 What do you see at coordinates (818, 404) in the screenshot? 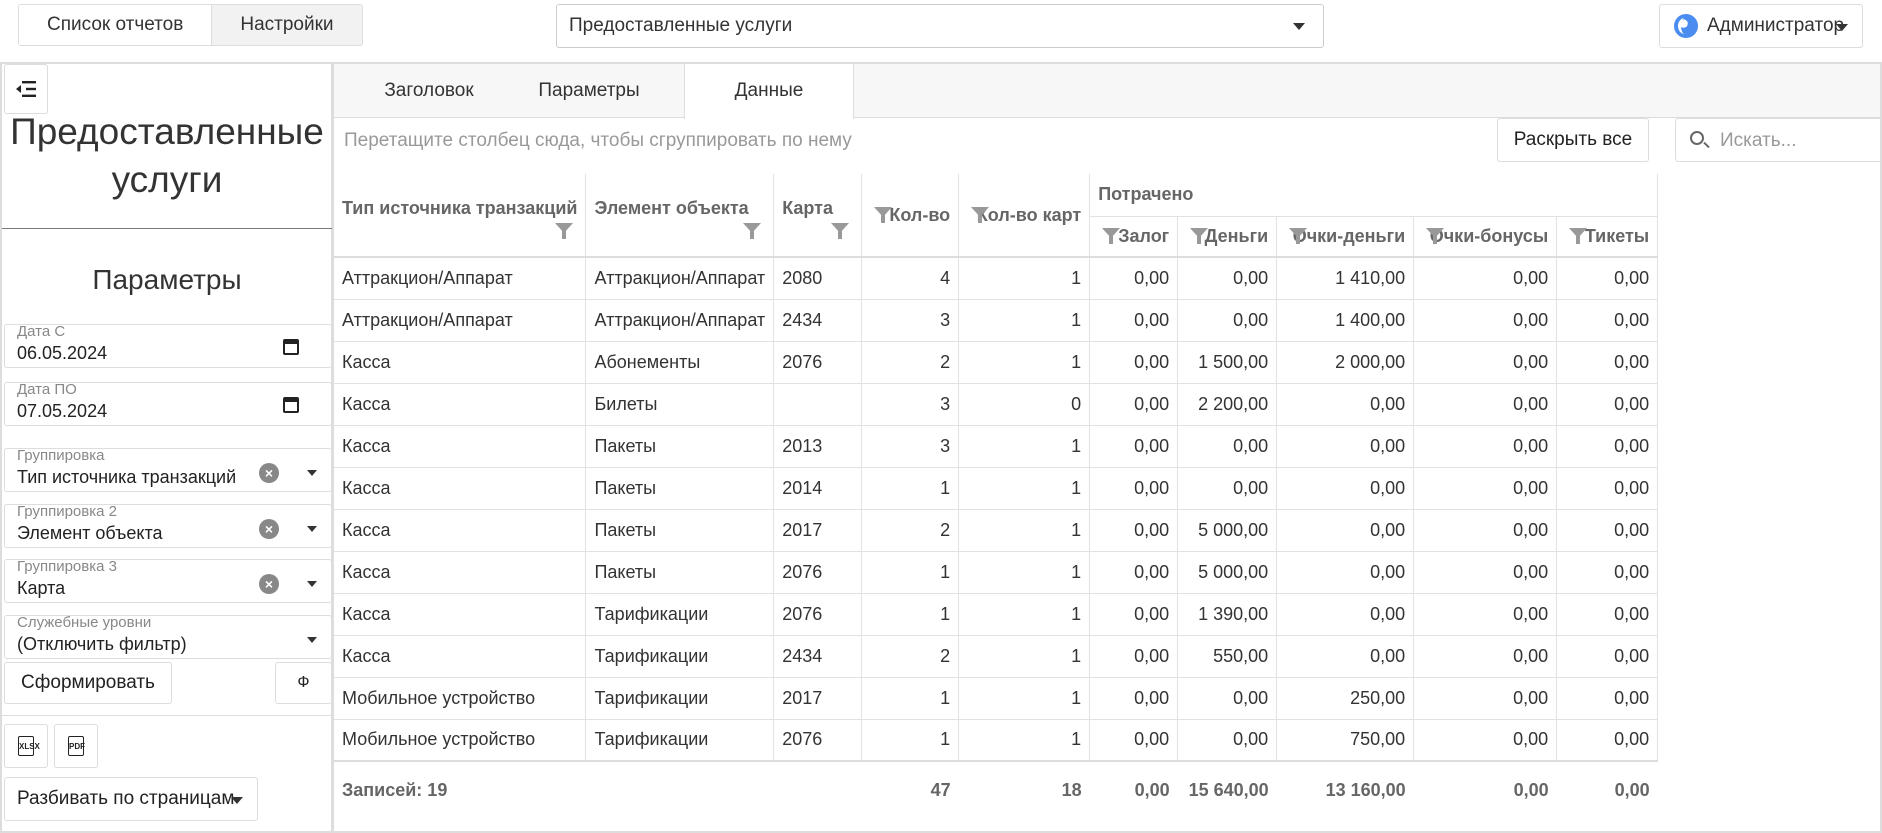
I see `cell-card` at bounding box center [818, 404].